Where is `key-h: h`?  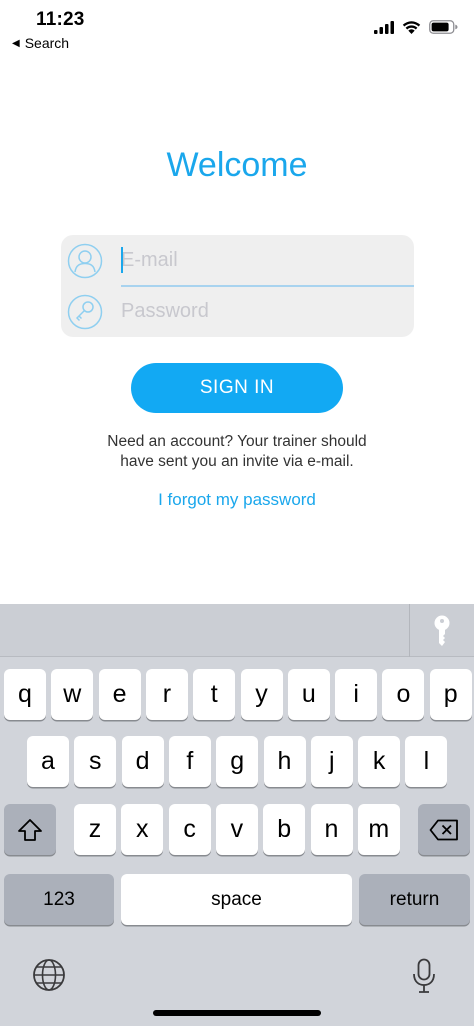
key-h: h is located at coordinates (284, 761).